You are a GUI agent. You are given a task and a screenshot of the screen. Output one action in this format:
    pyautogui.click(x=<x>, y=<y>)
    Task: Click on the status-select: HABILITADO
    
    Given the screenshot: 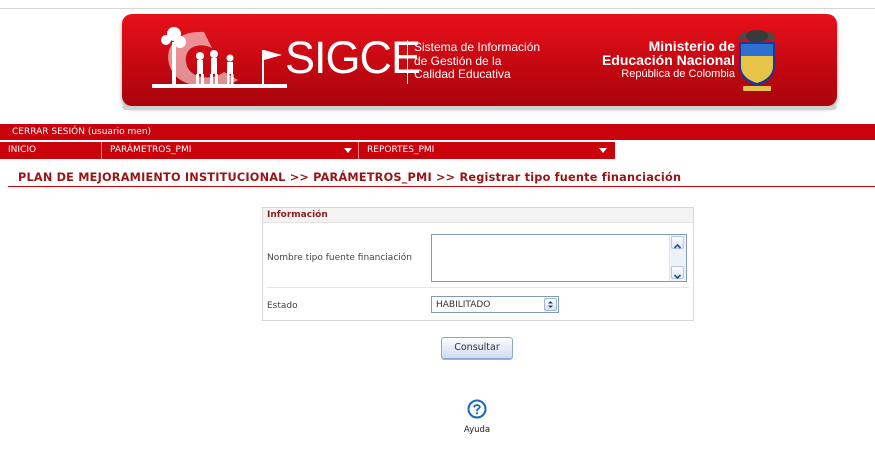 What is the action you would take?
    pyautogui.click(x=495, y=304)
    